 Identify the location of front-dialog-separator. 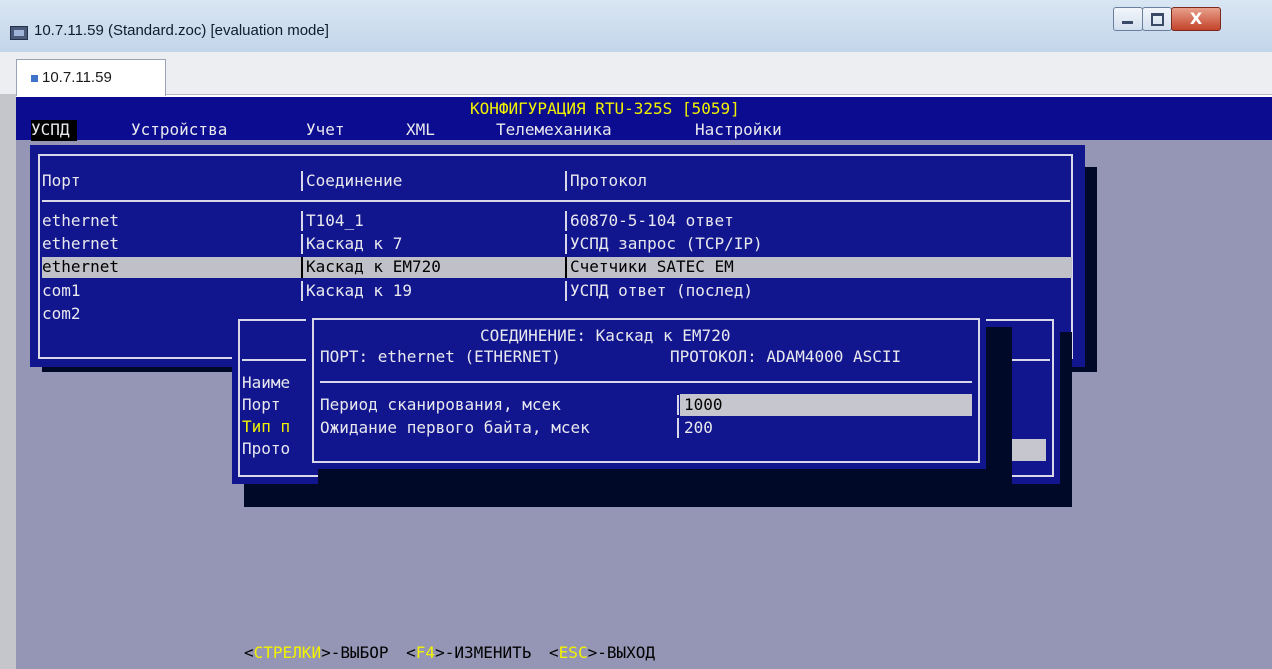
(646, 382).